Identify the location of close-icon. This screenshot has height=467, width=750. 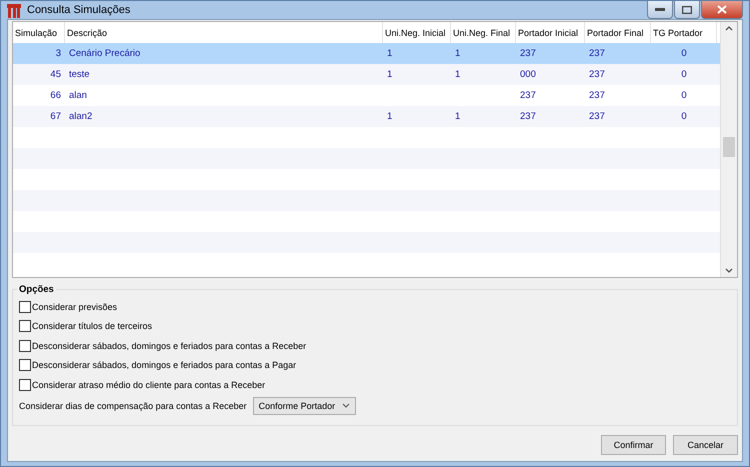
(722, 9).